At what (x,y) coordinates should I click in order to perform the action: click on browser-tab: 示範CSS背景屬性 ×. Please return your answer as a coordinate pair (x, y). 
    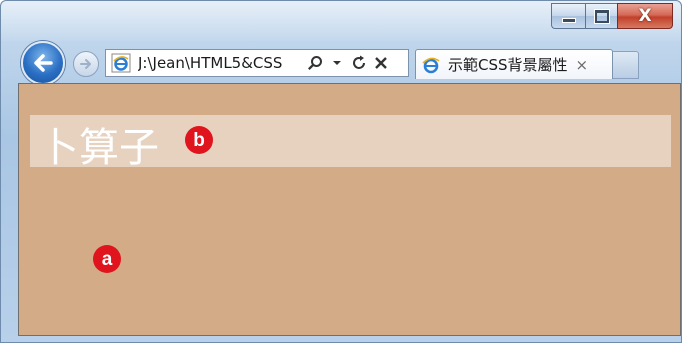
    Looking at the image, I should click on (514, 64).